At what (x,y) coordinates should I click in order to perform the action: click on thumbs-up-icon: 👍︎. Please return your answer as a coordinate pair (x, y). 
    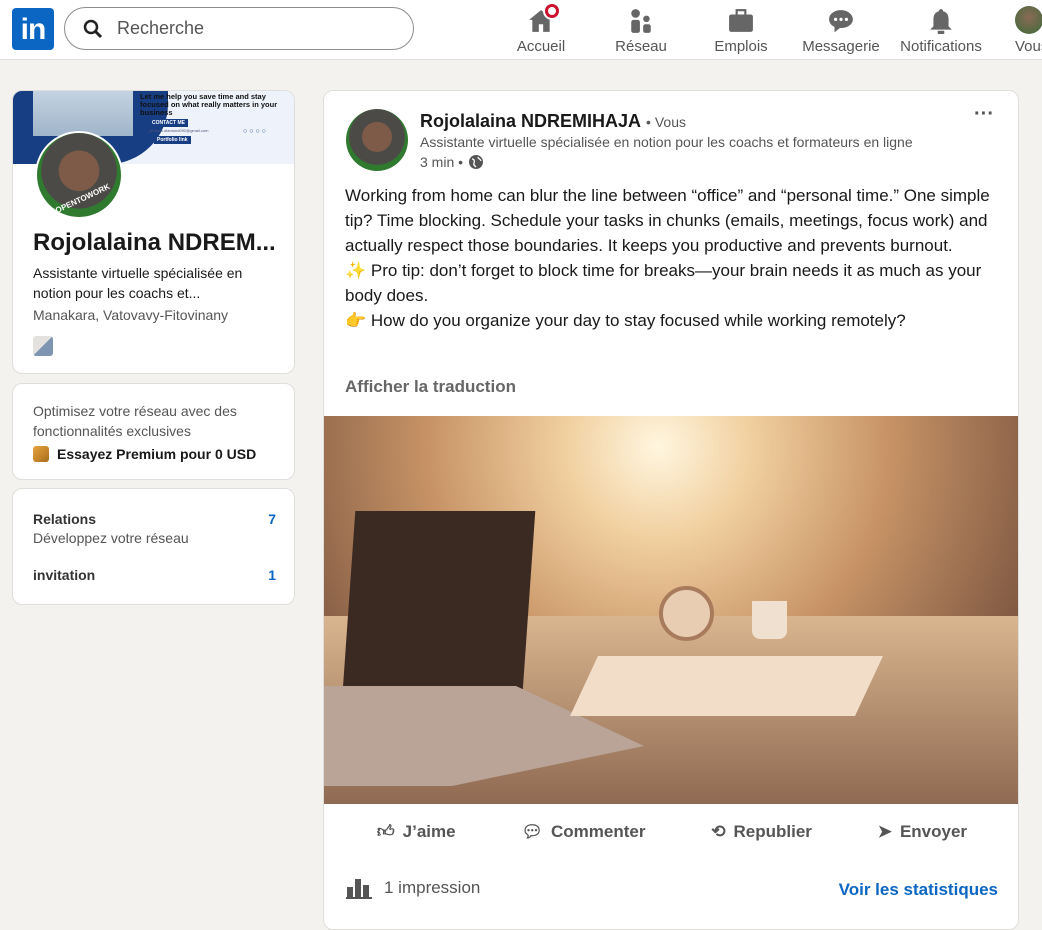
    Looking at the image, I should click on (385, 831).